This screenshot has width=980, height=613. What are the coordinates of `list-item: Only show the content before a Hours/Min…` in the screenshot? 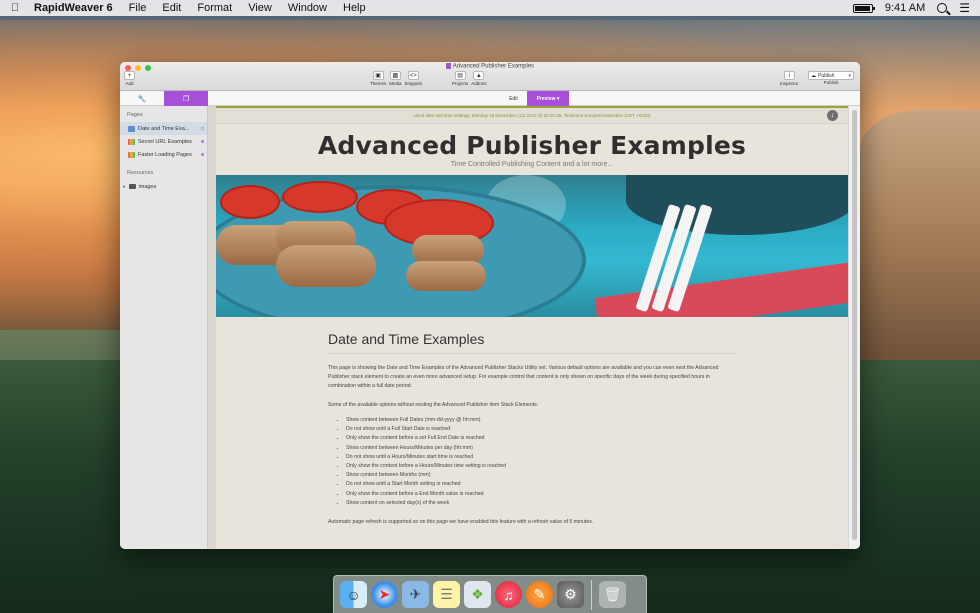 It's located at (541, 466).